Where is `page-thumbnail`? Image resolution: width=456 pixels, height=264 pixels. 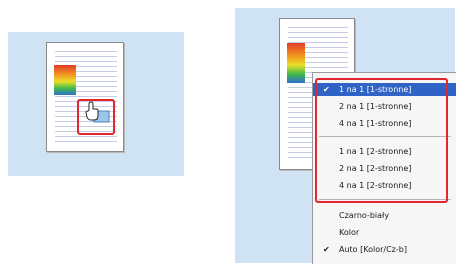 page-thumbnail is located at coordinates (85, 97).